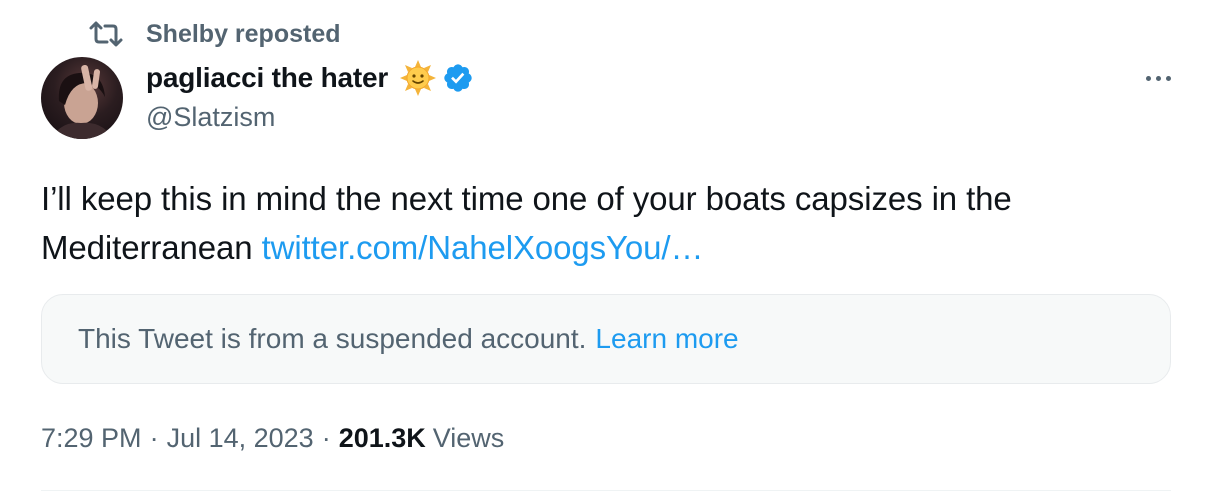  I want to click on sun-face-emoji-icon, so click(418, 78).